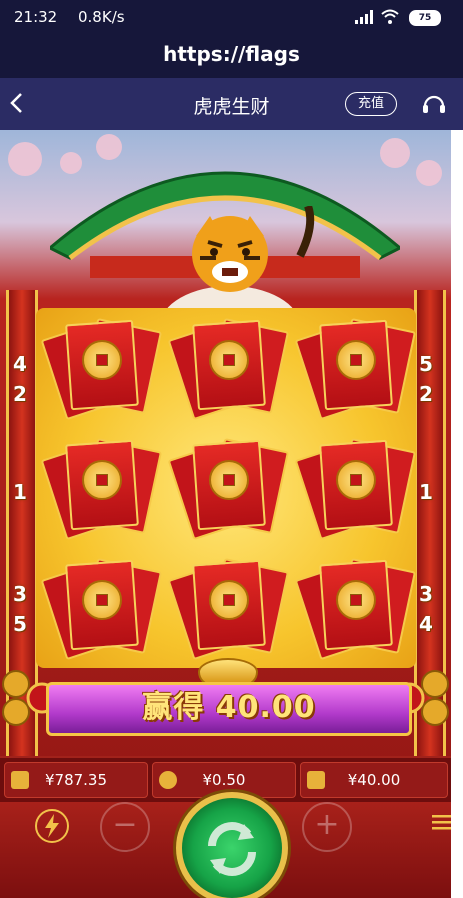  Describe the element at coordinates (232, 849) in the screenshot. I see `refresh-icon` at that location.